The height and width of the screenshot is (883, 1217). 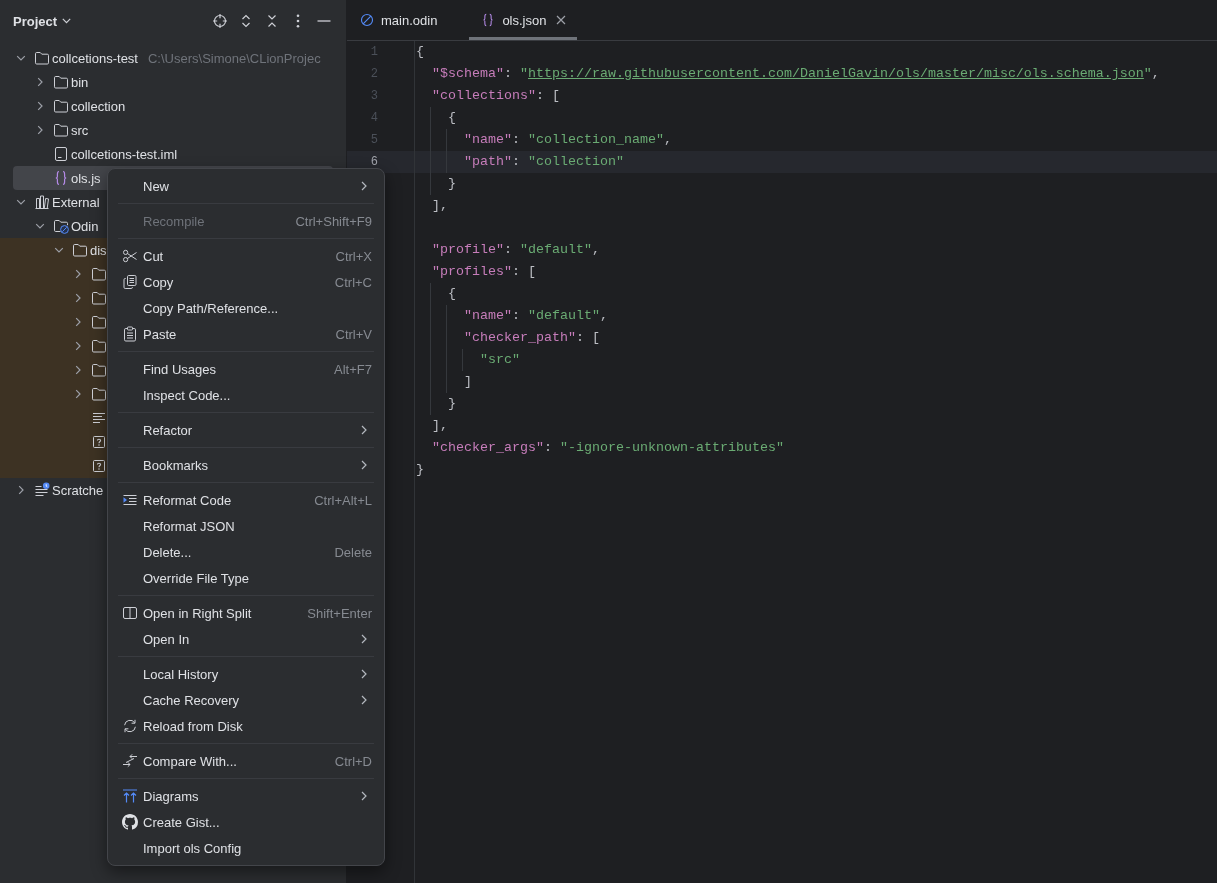 What do you see at coordinates (246, 552) in the screenshot?
I see `menu-item: Delete... Delete` at bounding box center [246, 552].